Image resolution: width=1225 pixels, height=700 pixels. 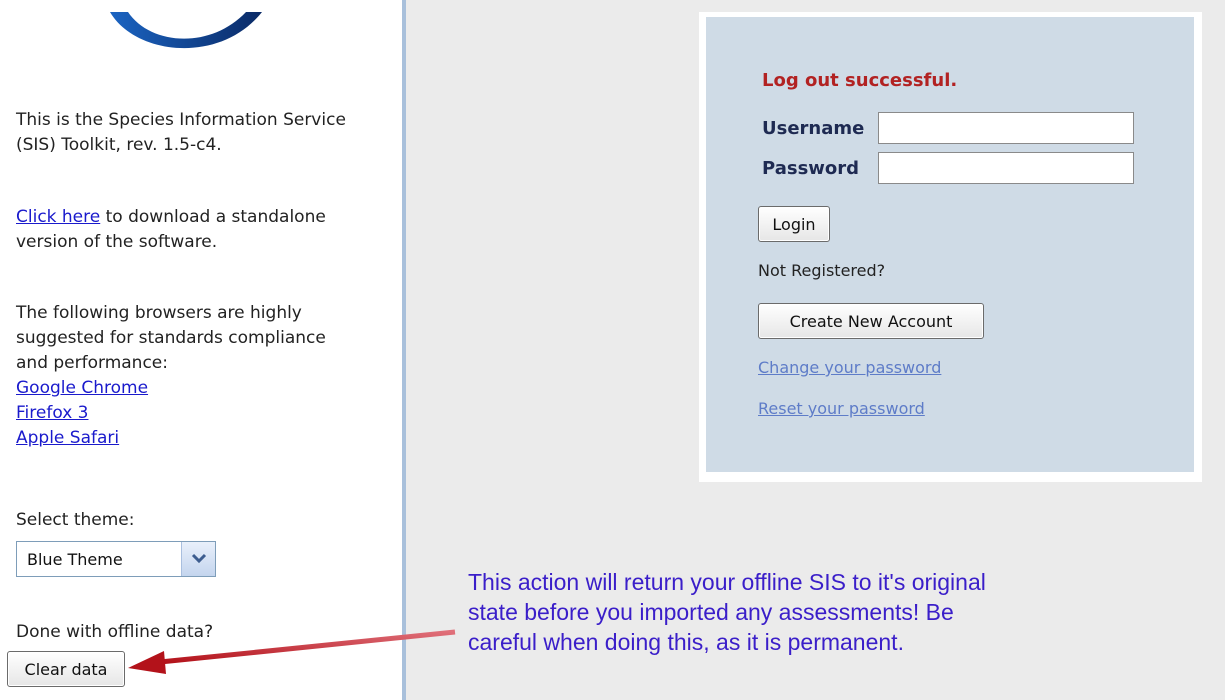 I want to click on create-account-button: Create New Account, so click(x=871, y=321).